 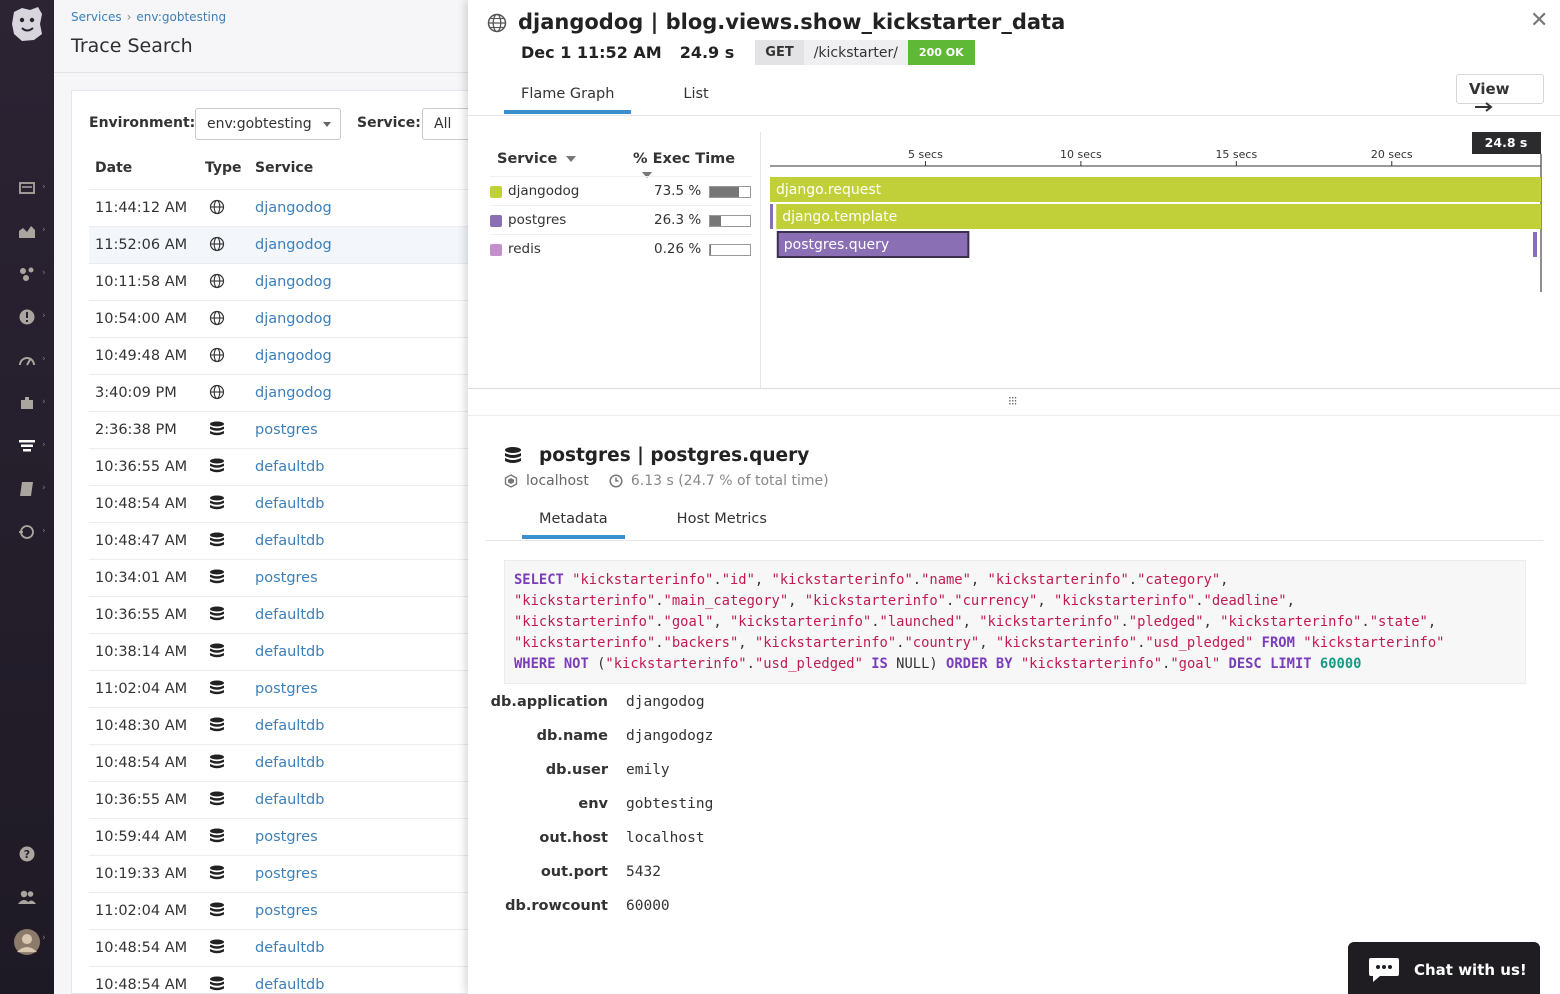 What do you see at coordinates (27, 24) in the screenshot?
I see `datadog-logo` at bounding box center [27, 24].